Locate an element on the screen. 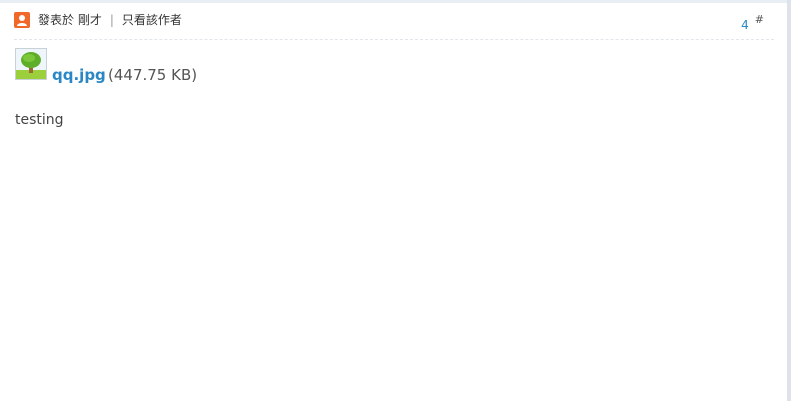  floor-number: 4 # is located at coordinates (752, 22).